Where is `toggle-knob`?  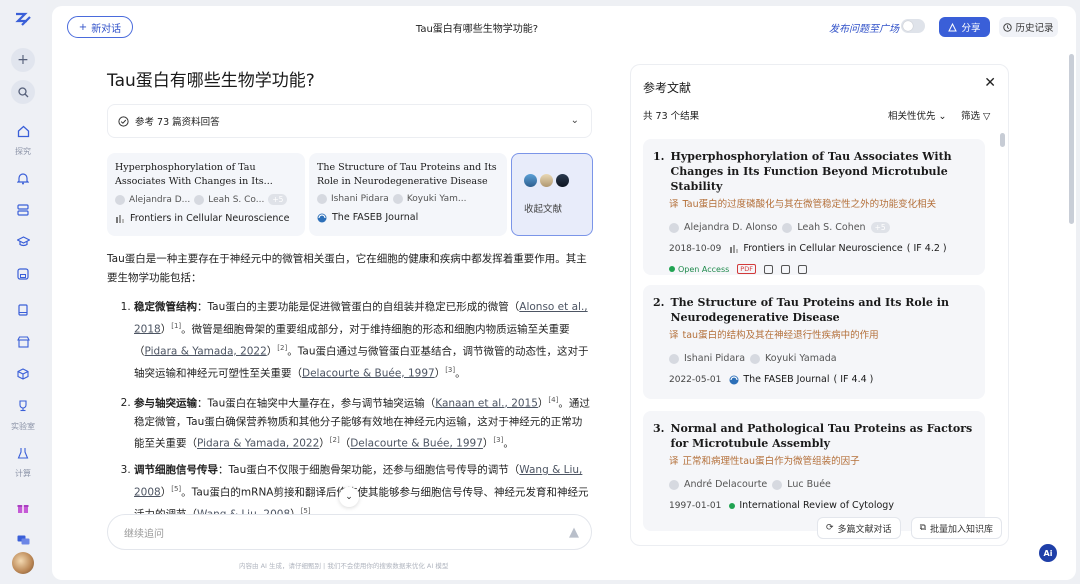 toggle-knob is located at coordinates (908, 26).